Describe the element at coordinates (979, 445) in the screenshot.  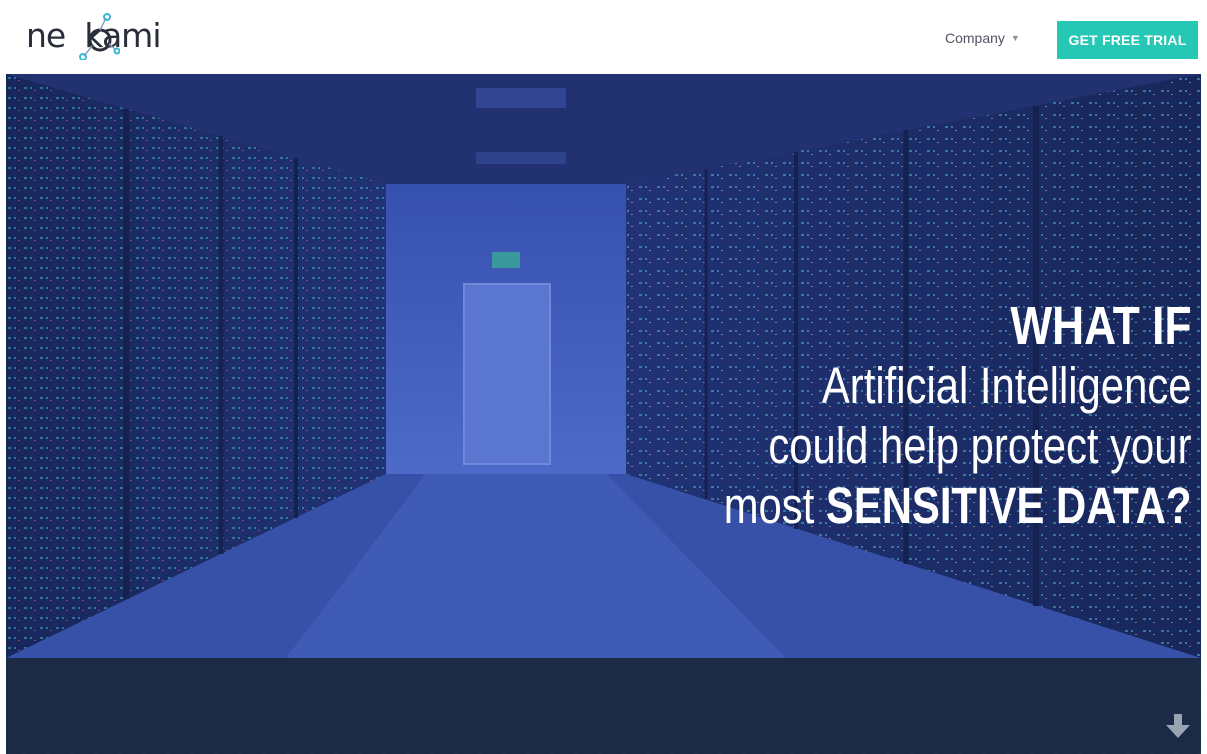
I see `headline-line-3: could help protect your` at that location.